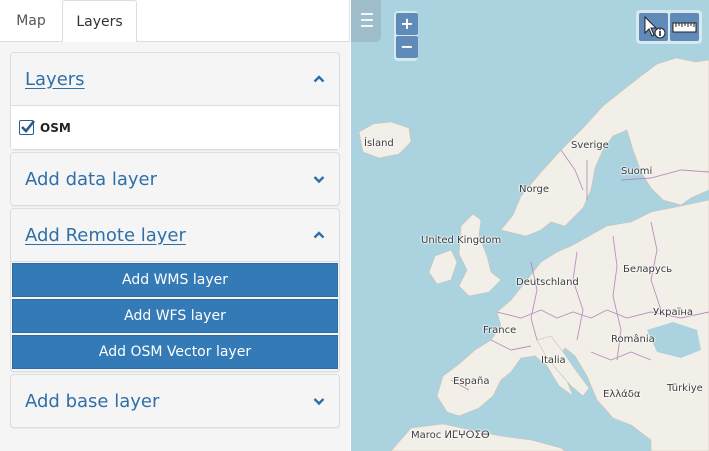  I want to click on menu-icon, so click(367, 20).